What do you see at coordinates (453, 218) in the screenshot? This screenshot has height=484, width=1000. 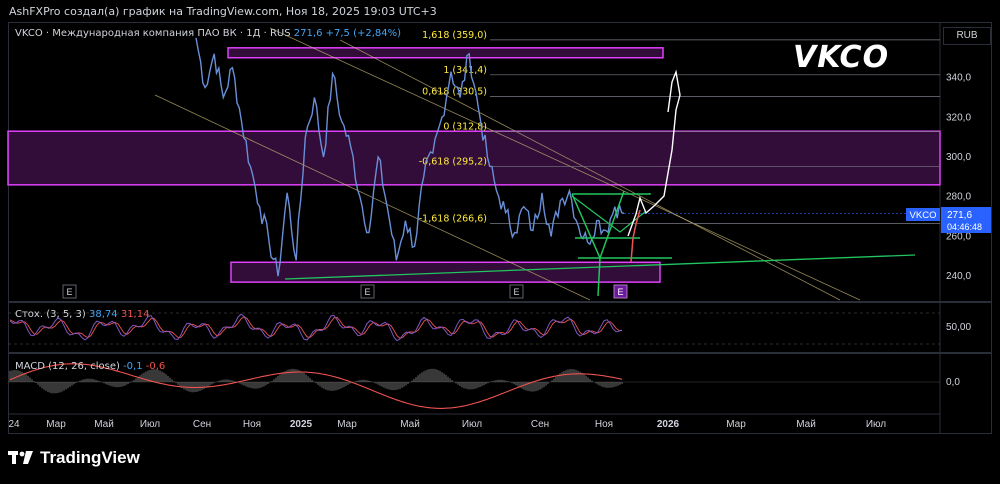 I see `fib-level-label: -1,618 (266,6)` at bounding box center [453, 218].